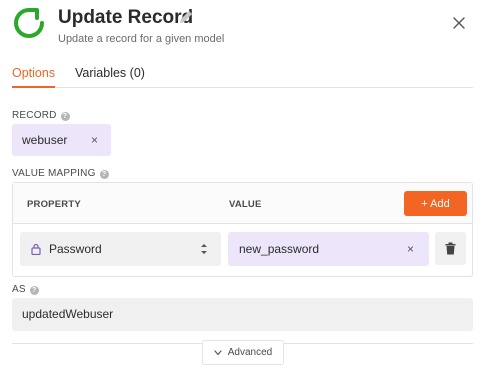 Image resolution: width=485 pixels, height=375 pixels. Describe the element at coordinates (410, 249) in the screenshot. I see `value-clear-icon: ×` at that location.